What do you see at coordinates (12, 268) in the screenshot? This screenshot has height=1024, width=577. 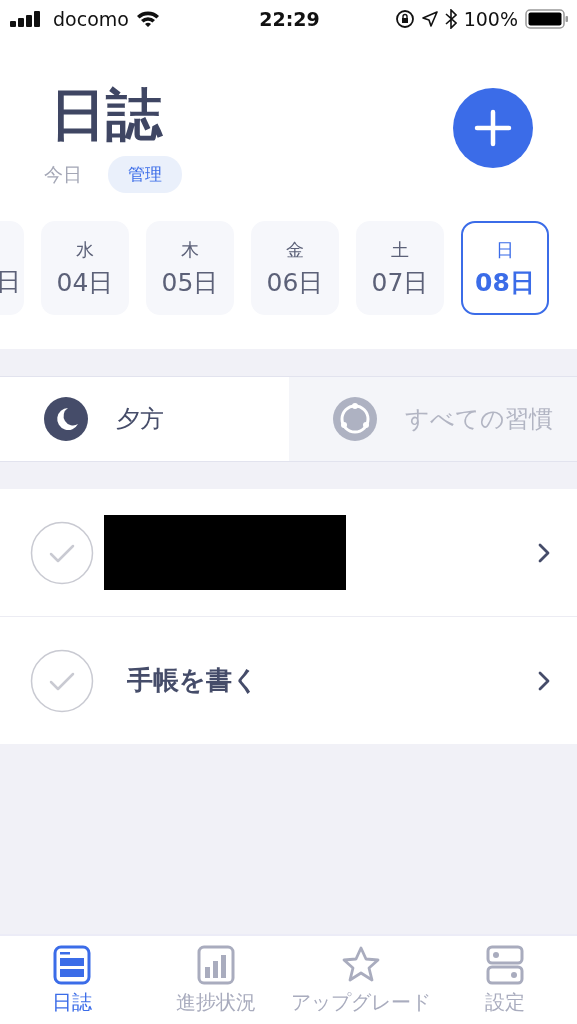 I see `day-card: 日` at bounding box center [12, 268].